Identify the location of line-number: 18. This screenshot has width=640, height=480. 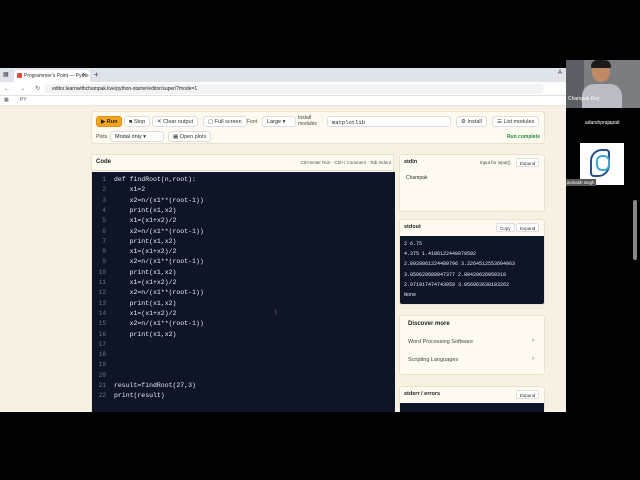
(102, 355).